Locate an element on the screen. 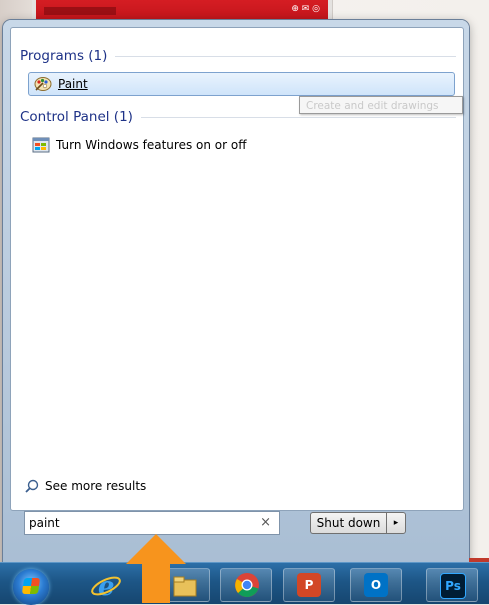  svg-text: e is located at coordinates (106, 586).